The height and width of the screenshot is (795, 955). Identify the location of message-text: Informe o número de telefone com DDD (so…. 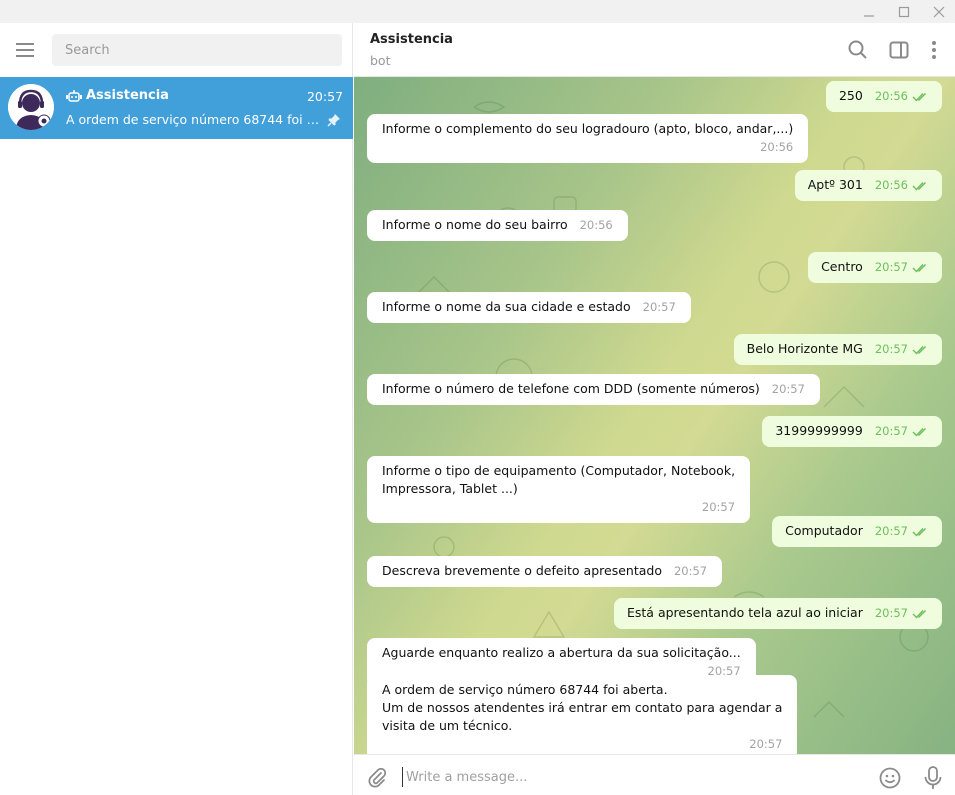
(571, 388).